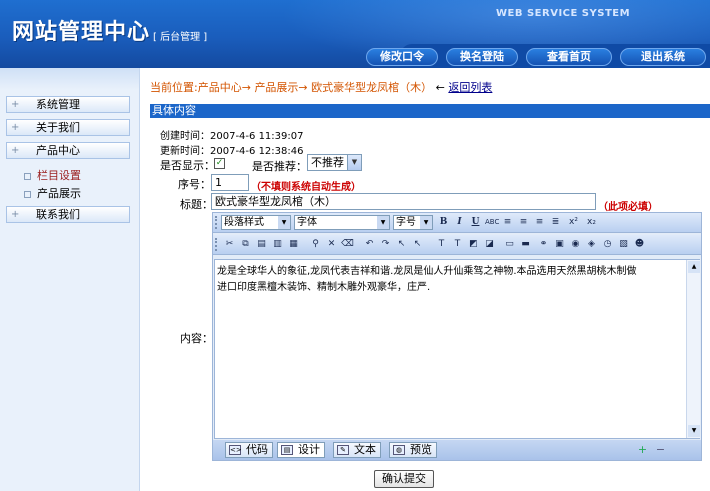 This screenshot has width=710, height=491. What do you see at coordinates (642, 449) in the screenshot?
I see `enlarge-icon: +` at bounding box center [642, 449].